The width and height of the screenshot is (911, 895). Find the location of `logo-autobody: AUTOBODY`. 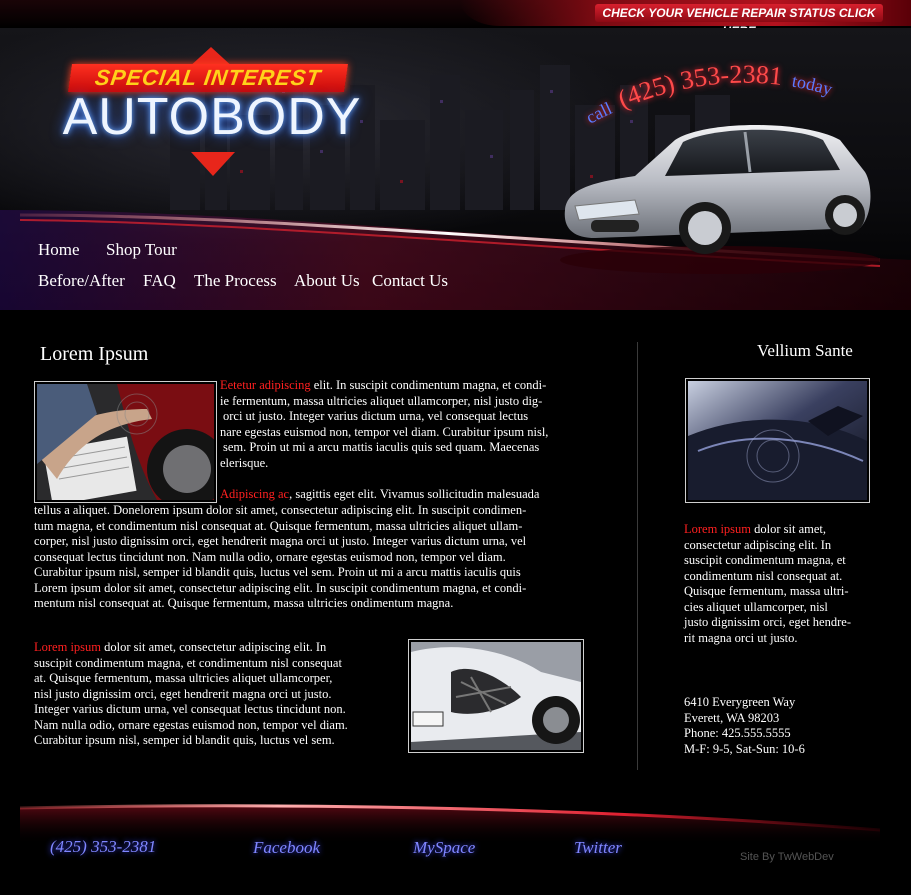

logo-autobody: AUTOBODY is located at coordinates (212, 117).